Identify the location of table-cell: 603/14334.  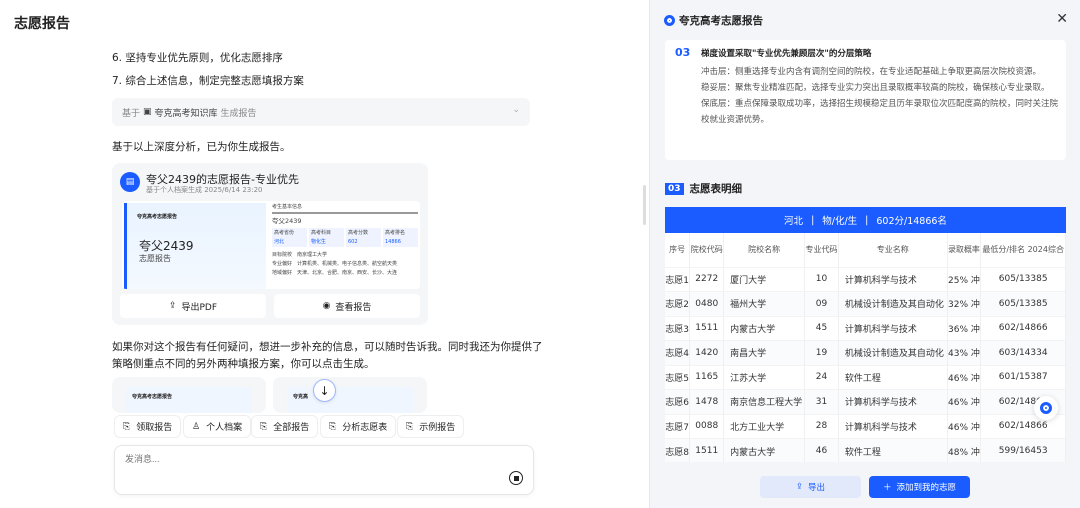
(1023, 352).